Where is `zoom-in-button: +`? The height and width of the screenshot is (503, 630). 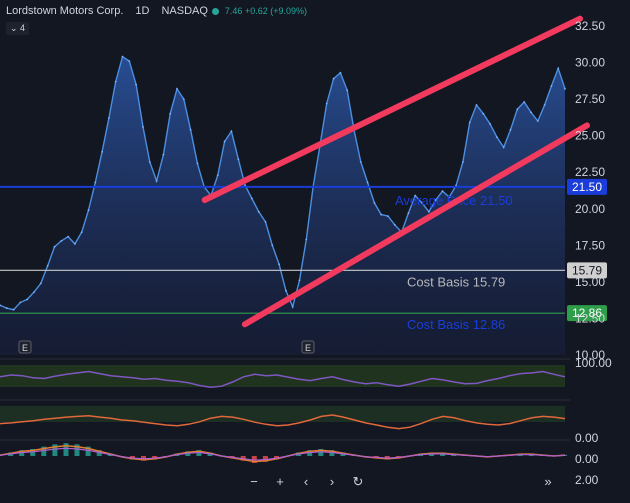
zoom-in-button: + is located at coordinates (280, 482).